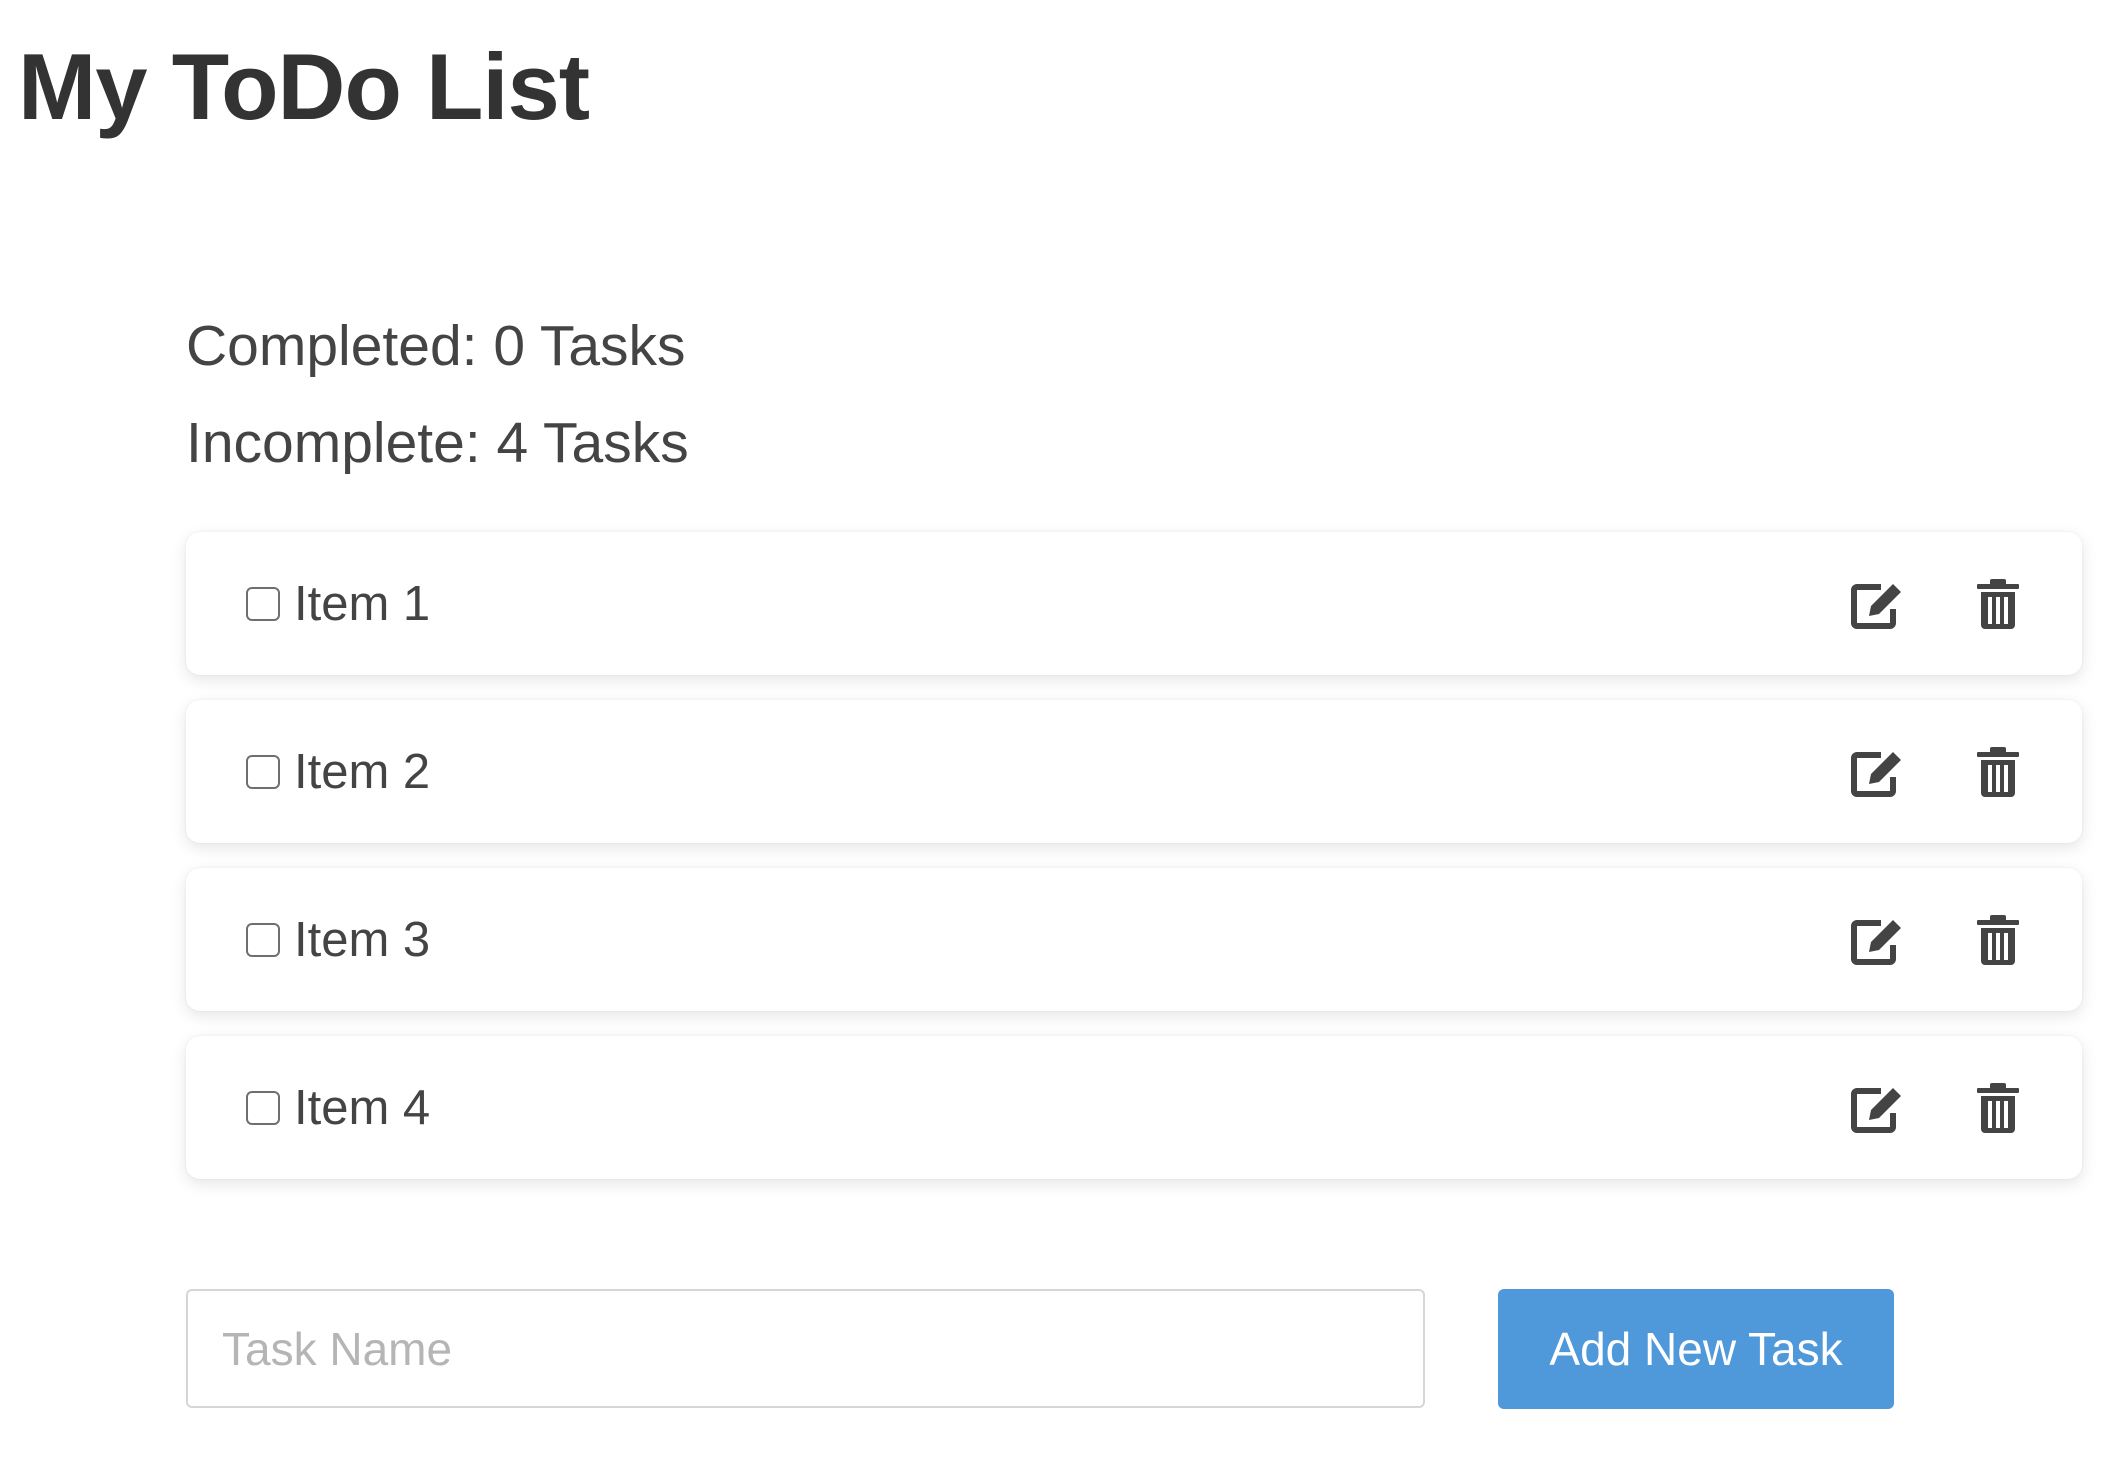 The height and width of the screenshot is (1484, 2112). What do you see at coordinates (362, 1107) in the screenshot?
I see `todo-label: Item 4` at bounding box center [362, 1107].